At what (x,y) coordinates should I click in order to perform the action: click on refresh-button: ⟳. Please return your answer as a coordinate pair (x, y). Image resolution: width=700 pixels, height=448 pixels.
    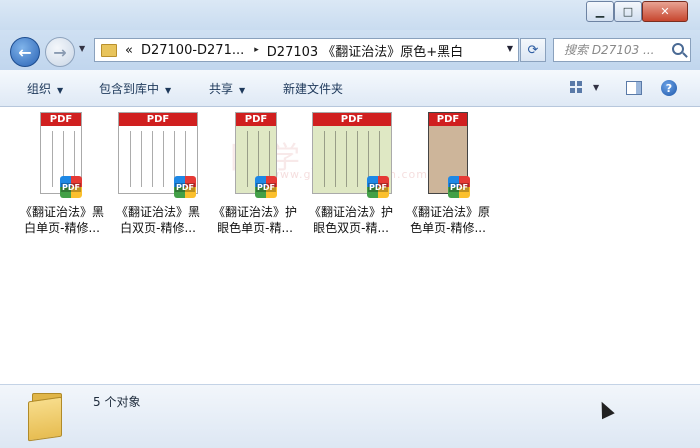
    Looking at the image, I should click on (533, 50).